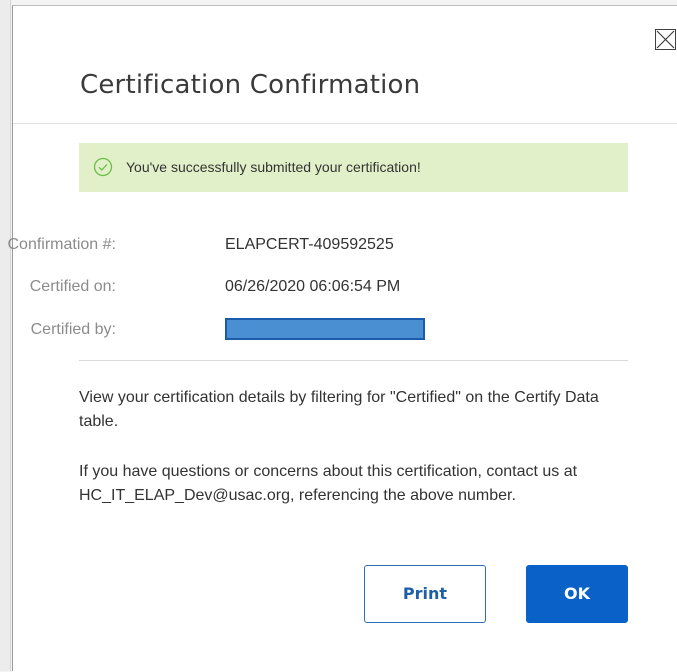  I want to click on confirmation-number-label: Confirmation #:, so click(62, 244).